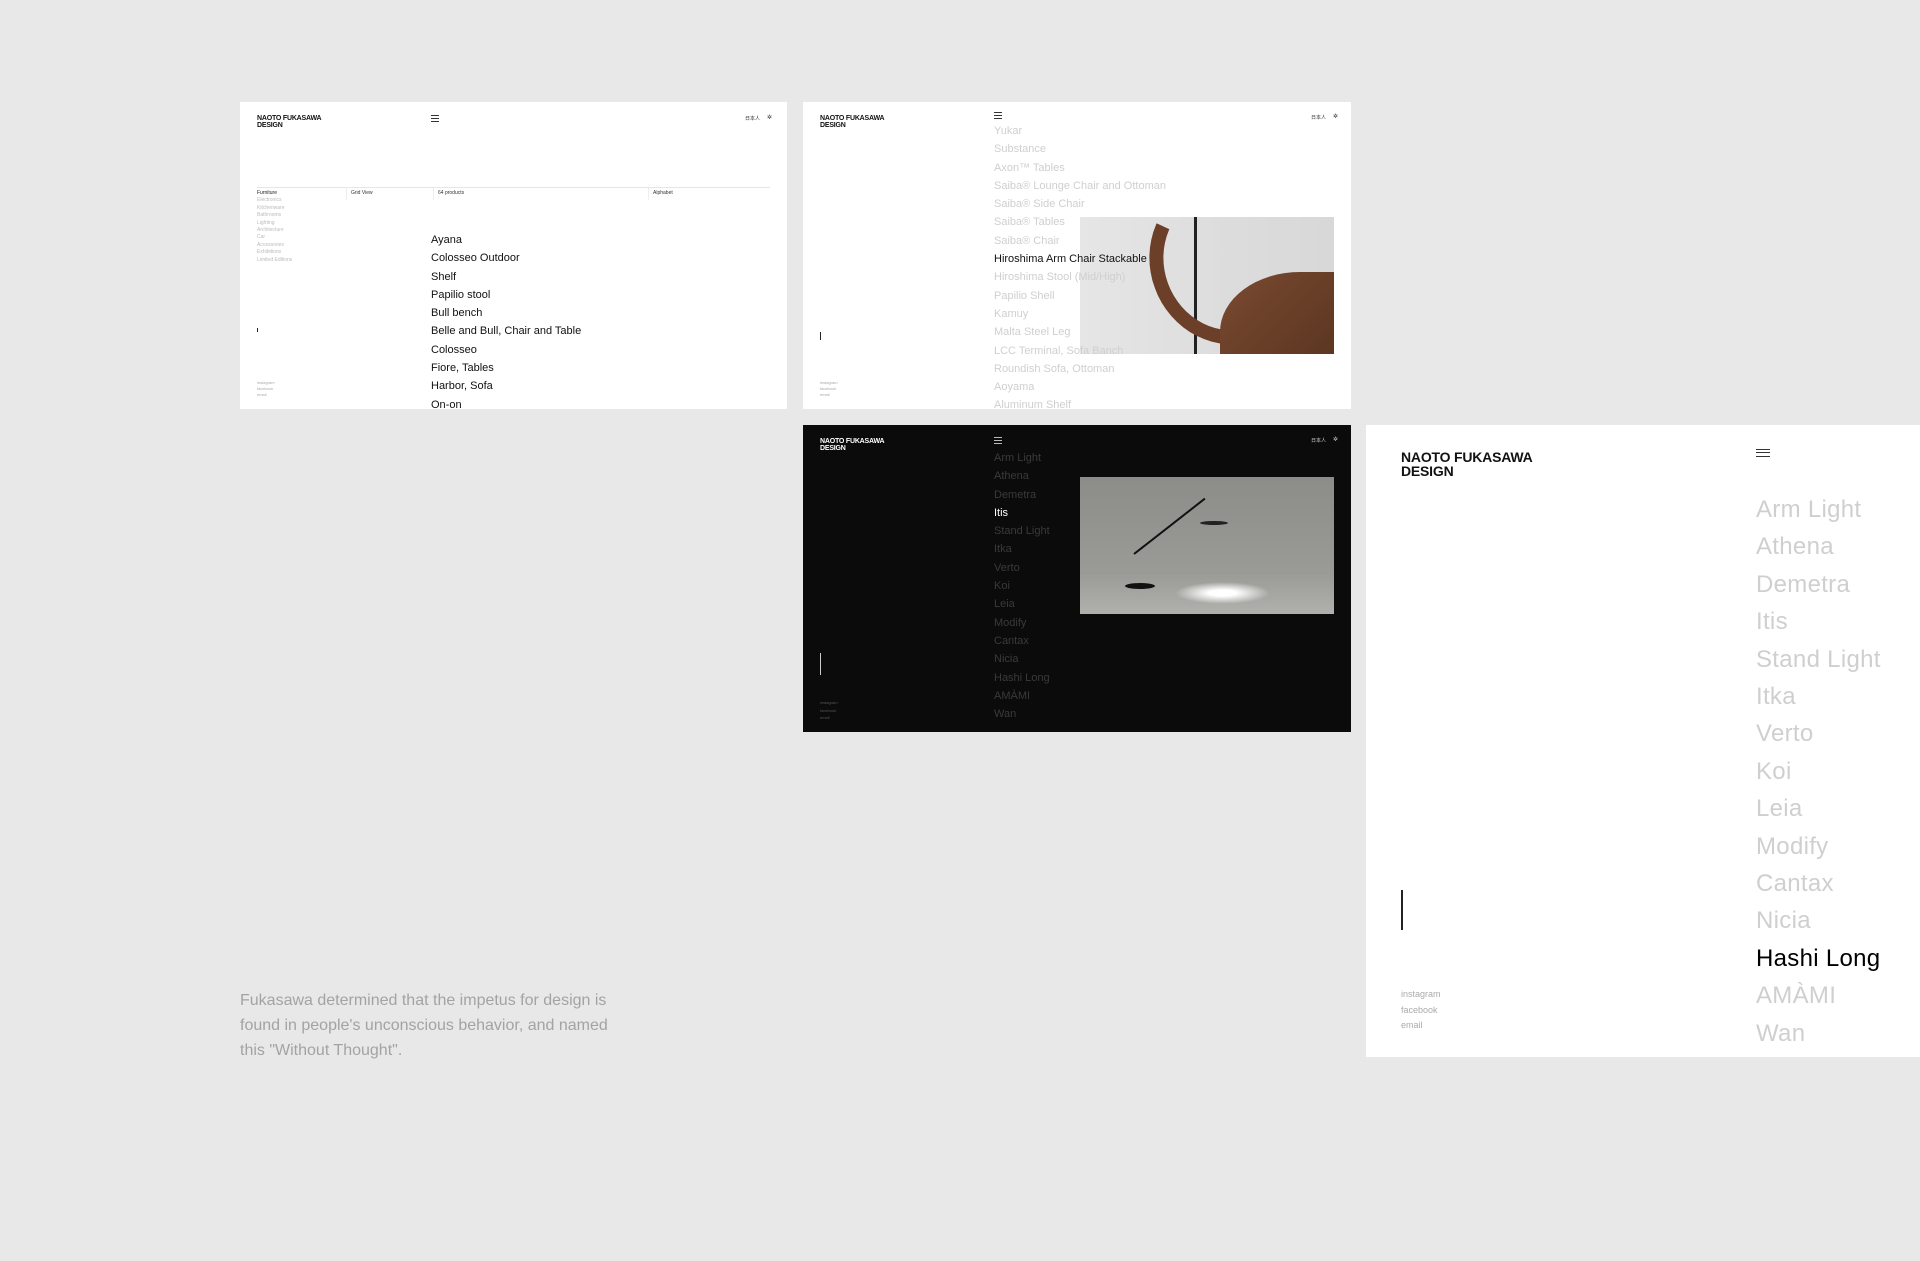 The height and width of the screenshot is (1261, 1920). I want to click on product-list-item: Ayana, so click(506, 240).